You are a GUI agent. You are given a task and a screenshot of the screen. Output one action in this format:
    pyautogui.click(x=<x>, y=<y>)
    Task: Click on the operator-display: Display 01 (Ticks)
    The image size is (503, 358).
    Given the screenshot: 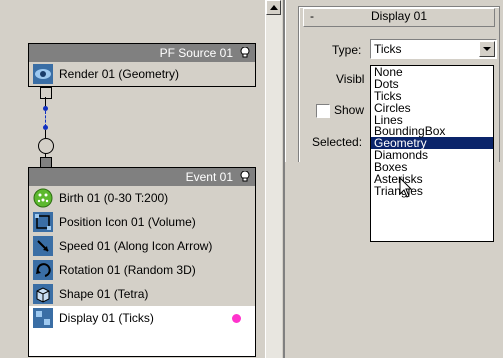 What is the action you would take?
    pyautogui.click(x=142, y=318)
    